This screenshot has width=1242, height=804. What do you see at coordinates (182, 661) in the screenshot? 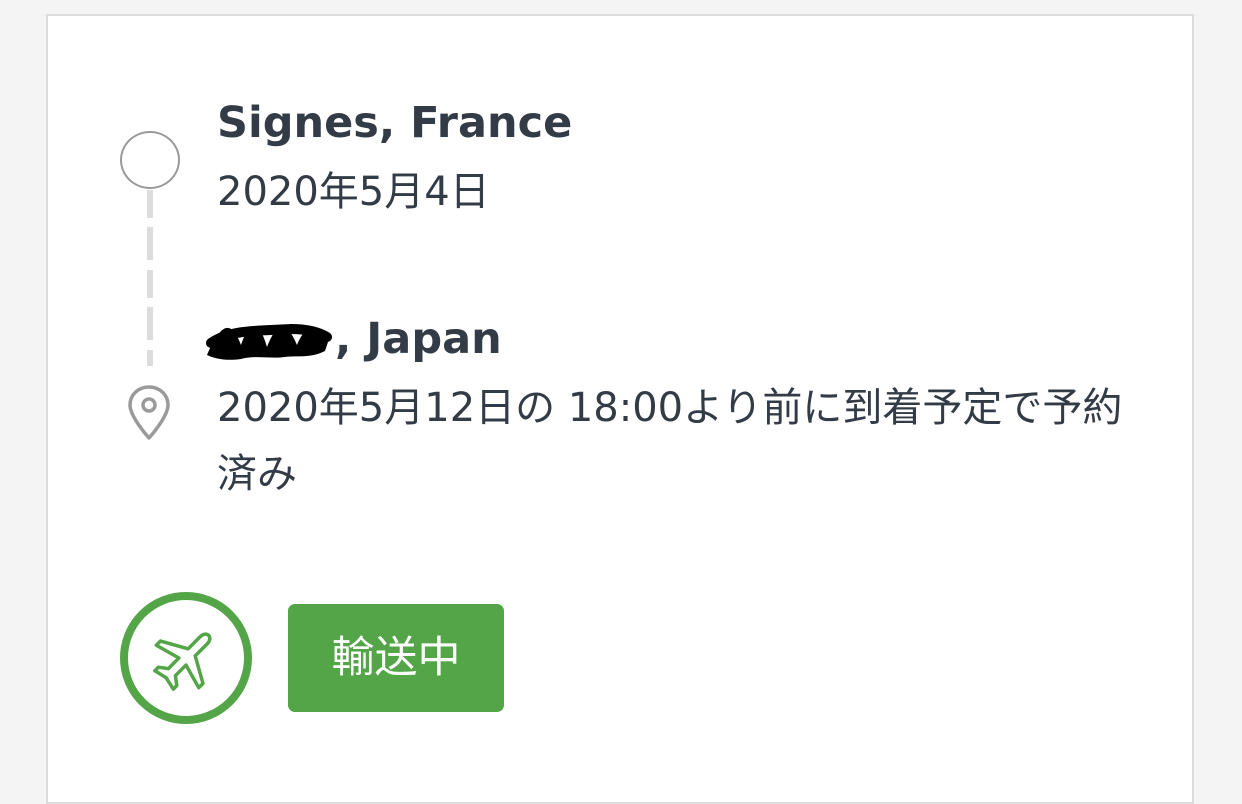
I see `airplane-icon` at bounding box center [182, 661].